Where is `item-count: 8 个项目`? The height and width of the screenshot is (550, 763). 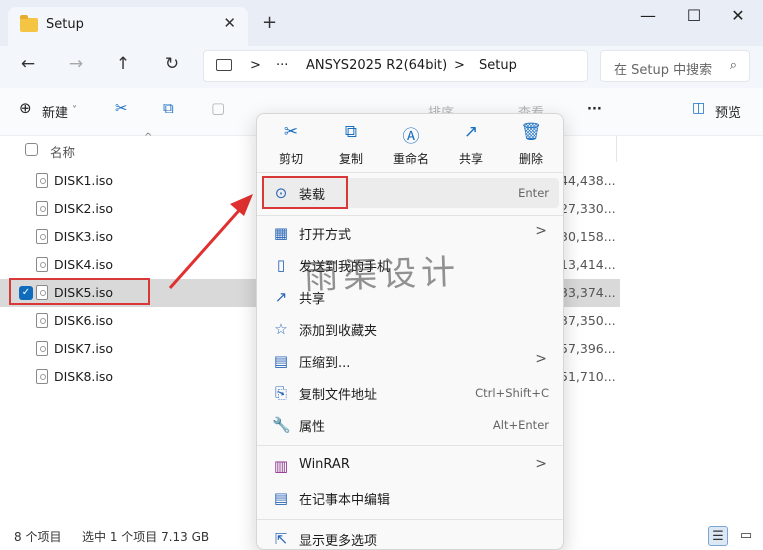
item-count: 8 个项目 is located at coordinates (38, 537).